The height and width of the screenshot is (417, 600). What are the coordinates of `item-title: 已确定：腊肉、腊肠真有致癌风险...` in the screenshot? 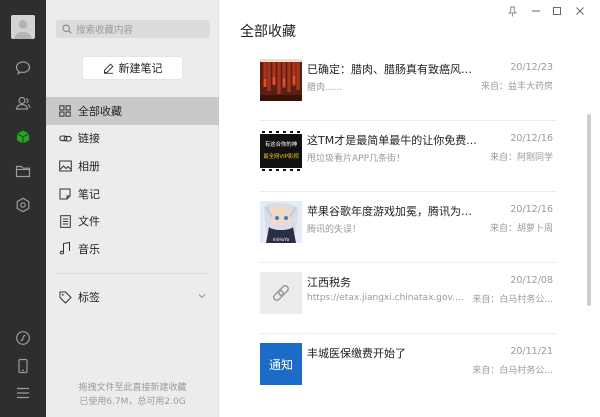 It's located at (392, 69).